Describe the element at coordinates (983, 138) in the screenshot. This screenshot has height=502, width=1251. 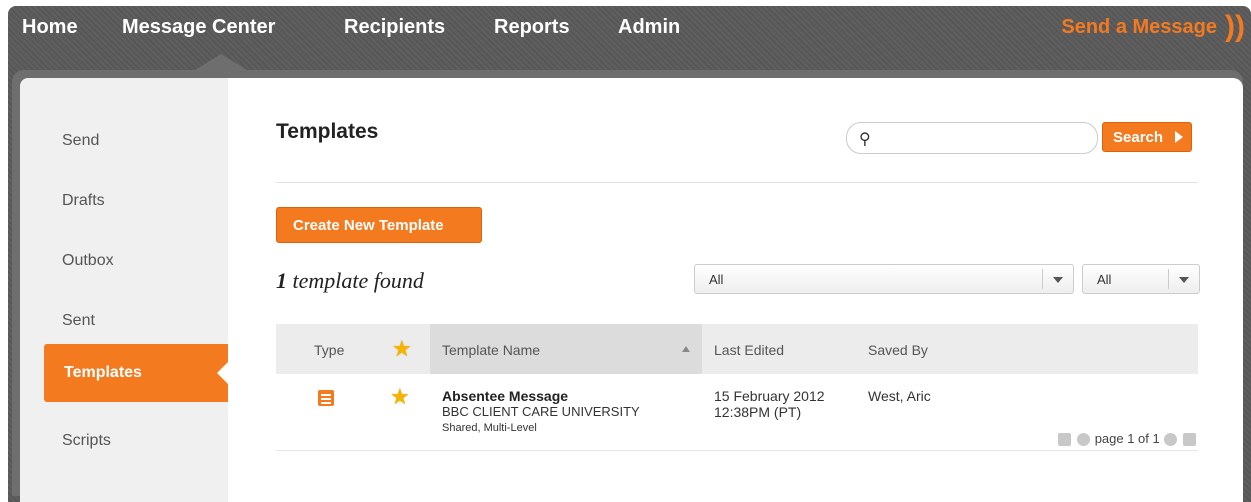
I see `search-input` at that location.